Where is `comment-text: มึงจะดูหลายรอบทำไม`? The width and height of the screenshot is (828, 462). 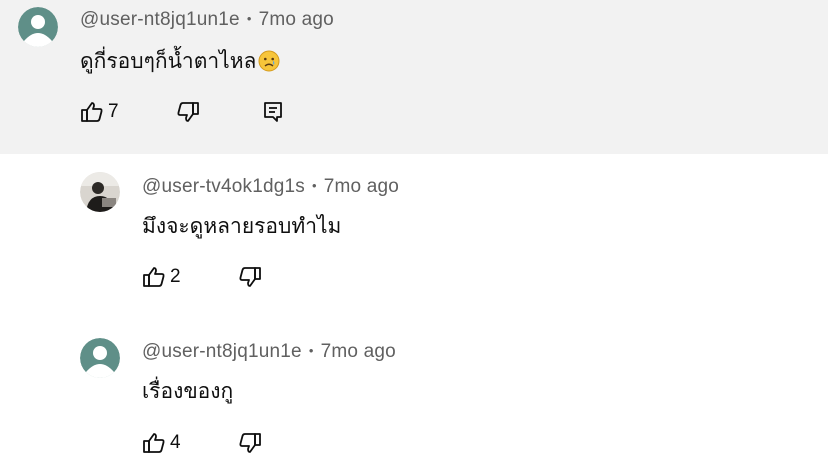
comment-text: มึงจะดูหลายรอบทำไม is located at coordinates (242, 226).